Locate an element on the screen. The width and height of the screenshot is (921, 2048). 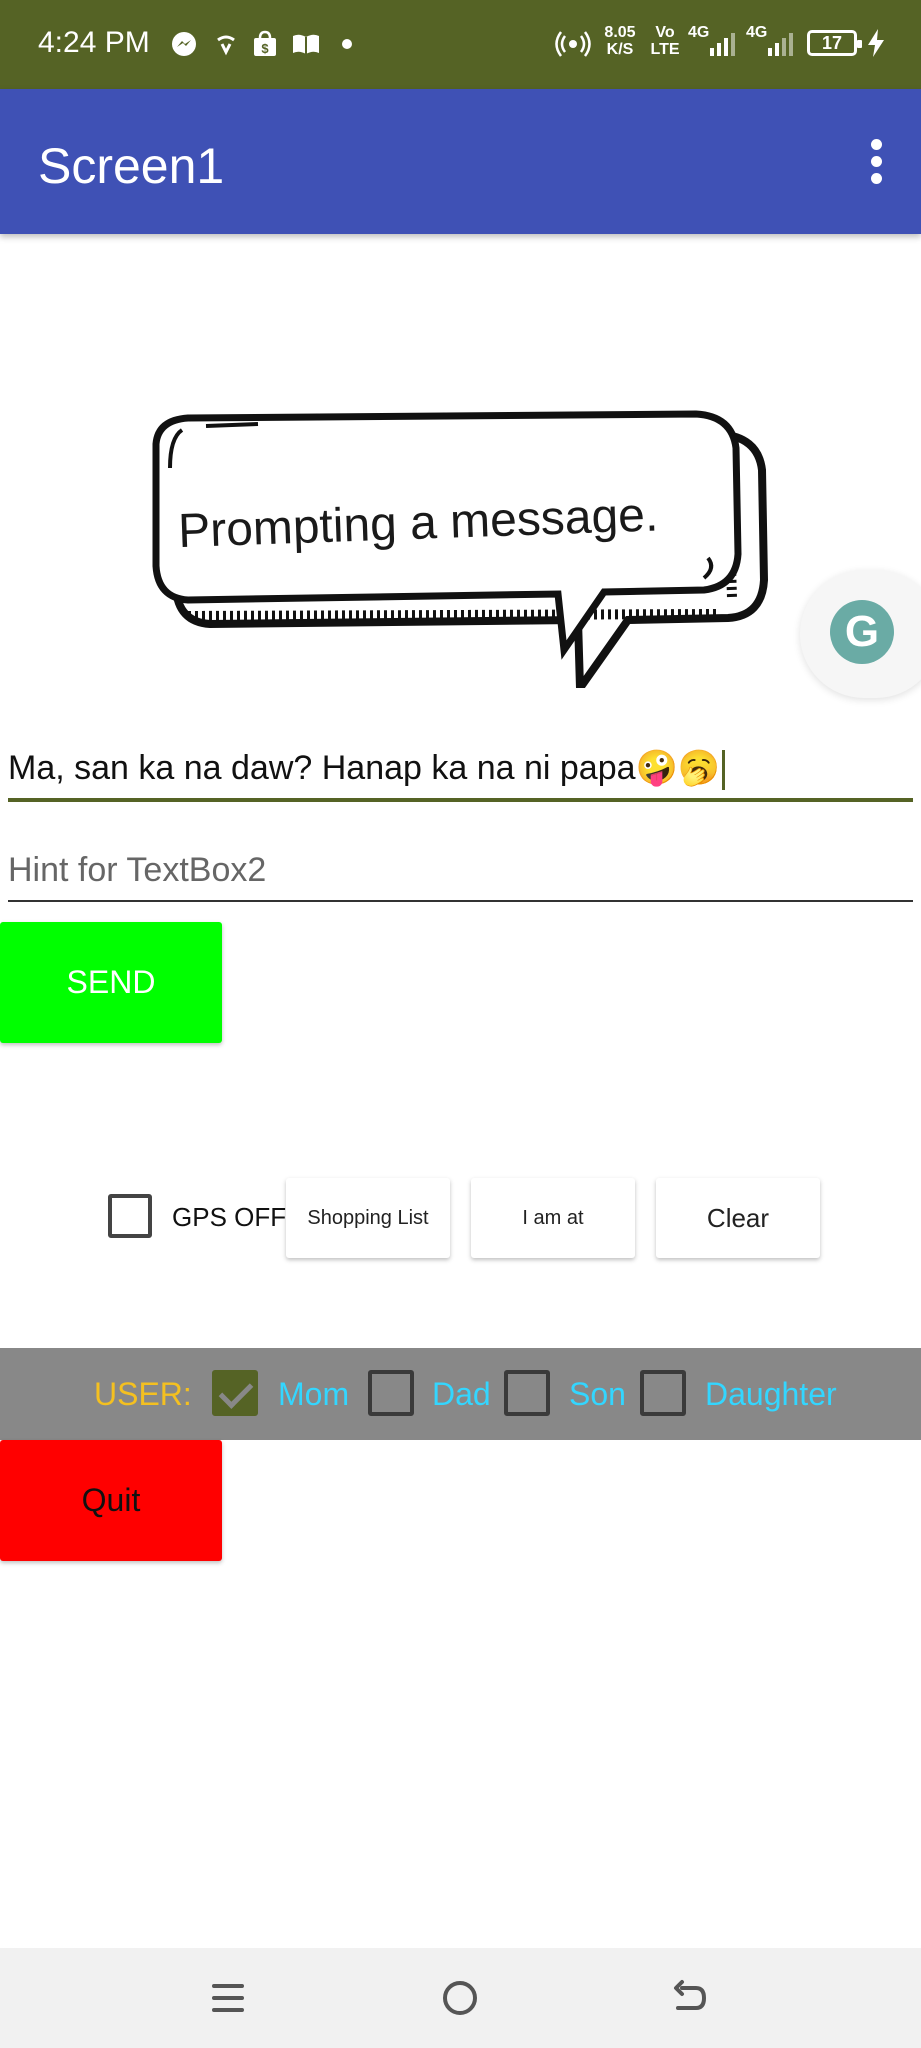
user-label-mom: Mom is located at coordinates (314, 1394).